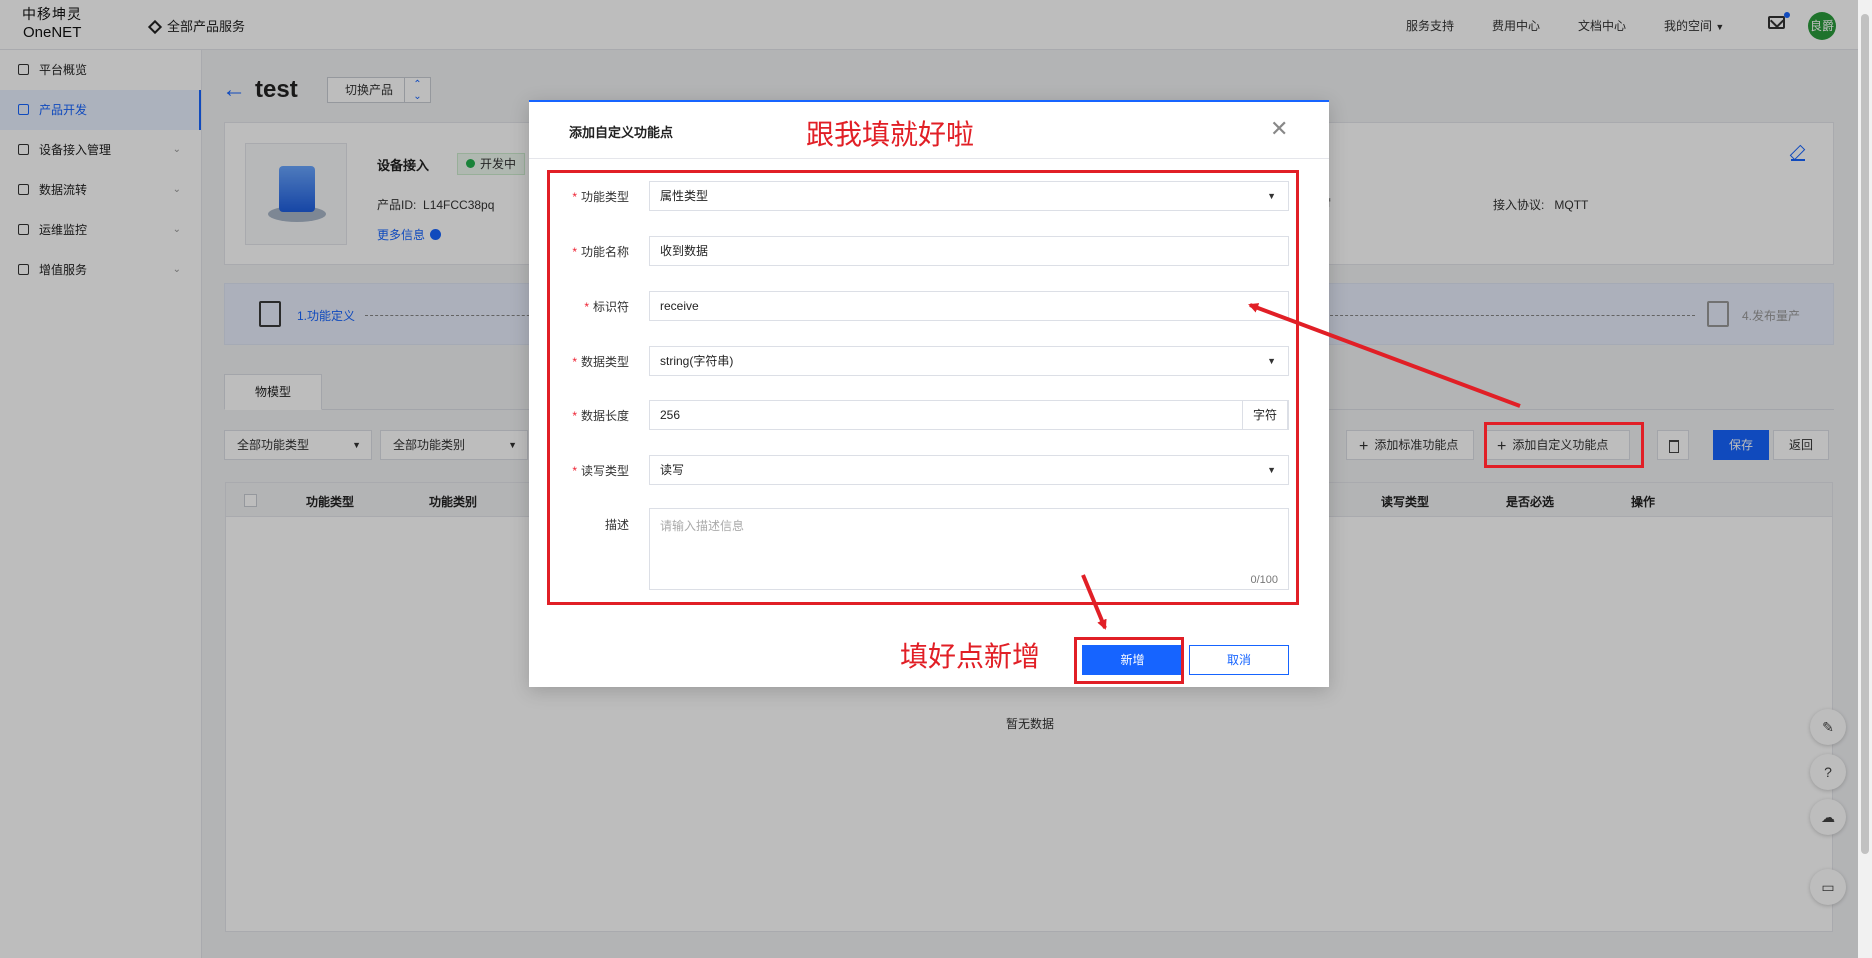 The image size is (1872, 958). I want to click on arrow-to-submit, so click(1094, 602).